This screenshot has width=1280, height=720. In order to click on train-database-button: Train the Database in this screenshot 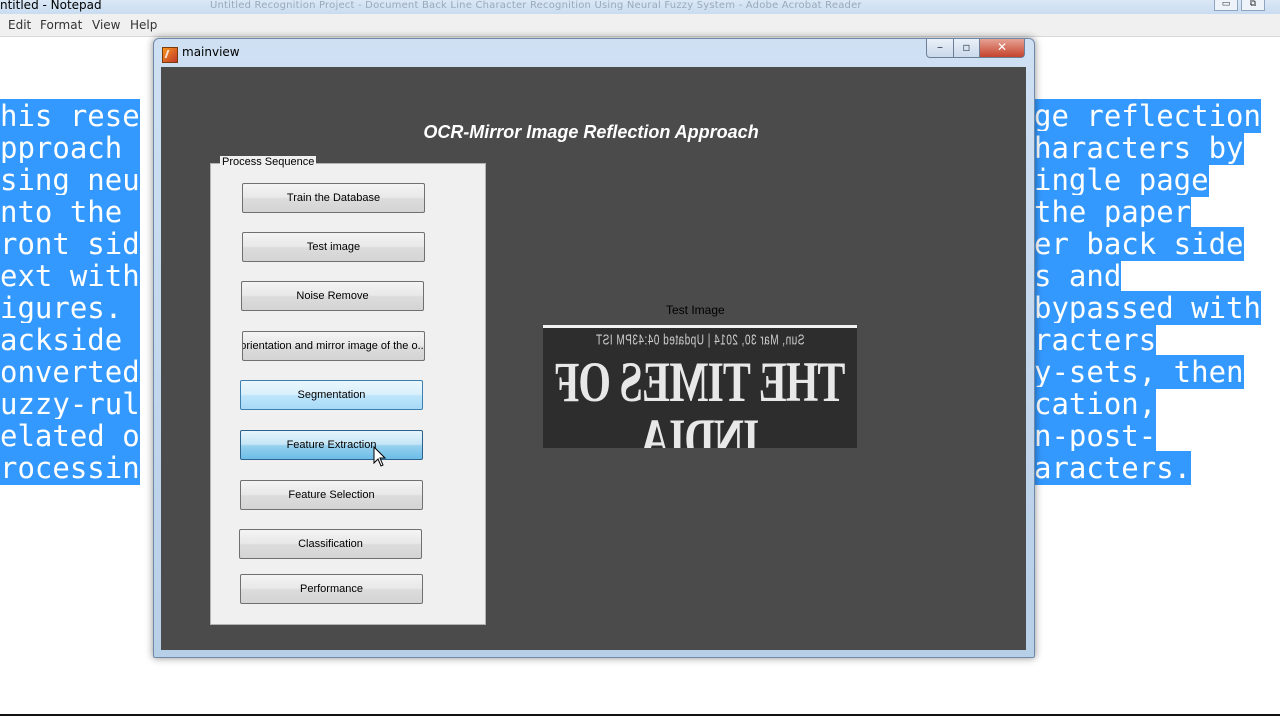, I will do `click(333, 198)`.